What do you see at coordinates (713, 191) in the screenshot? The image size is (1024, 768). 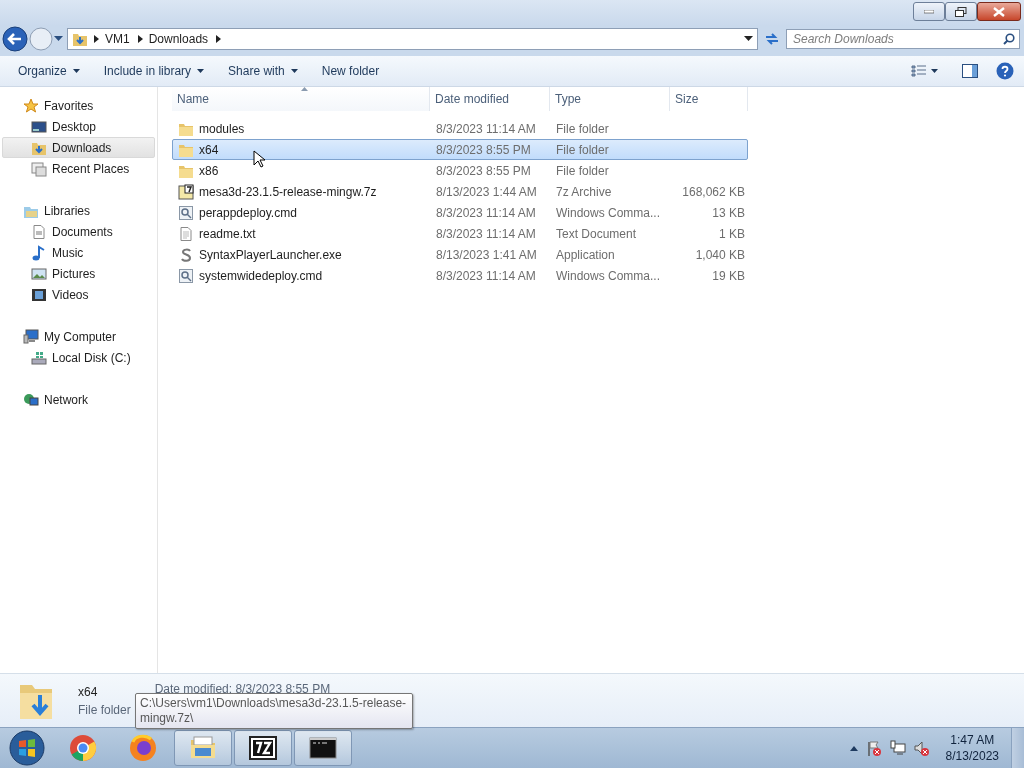 I see `file-size: 168,062 KB` at bounding box center [713, 191].